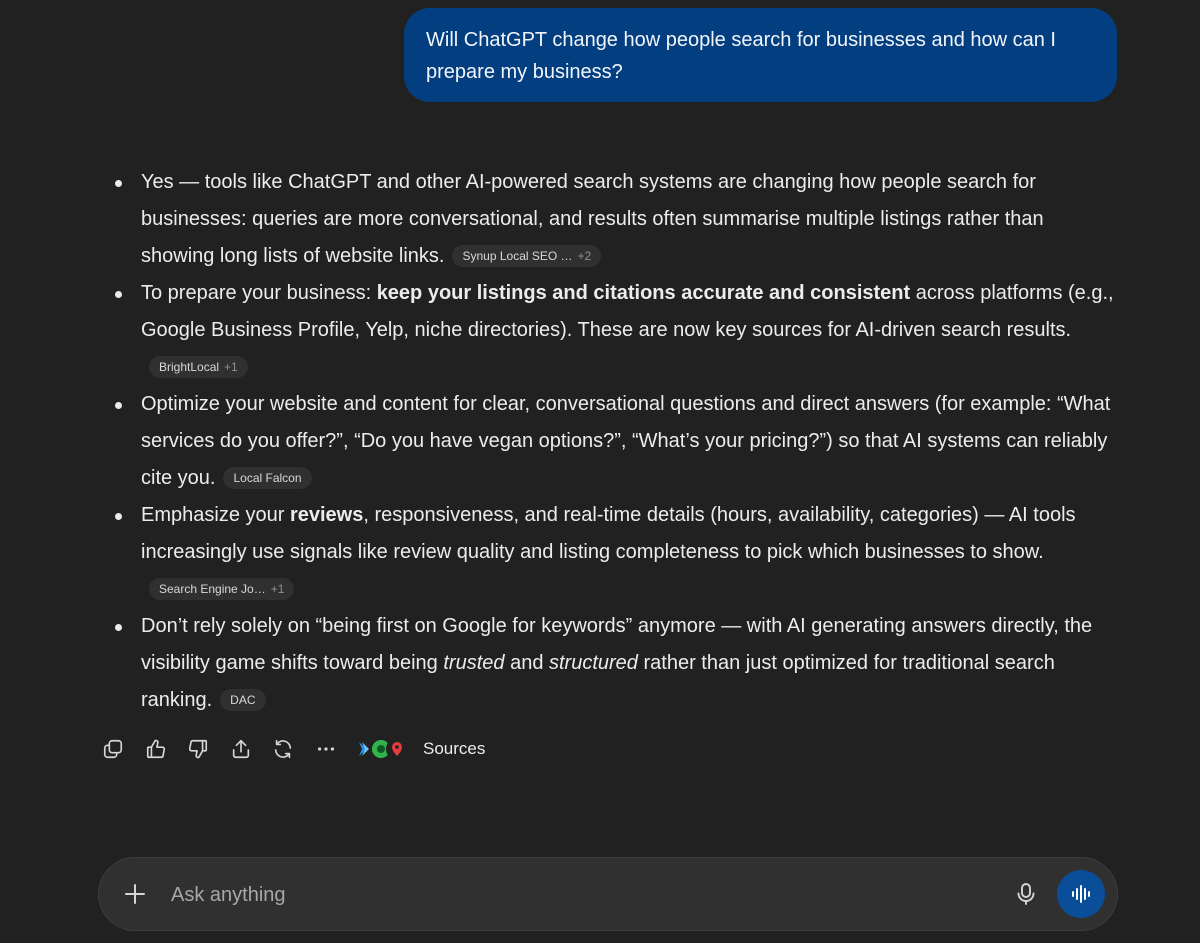  I want to click on dictate-button, so click(1026, 894).